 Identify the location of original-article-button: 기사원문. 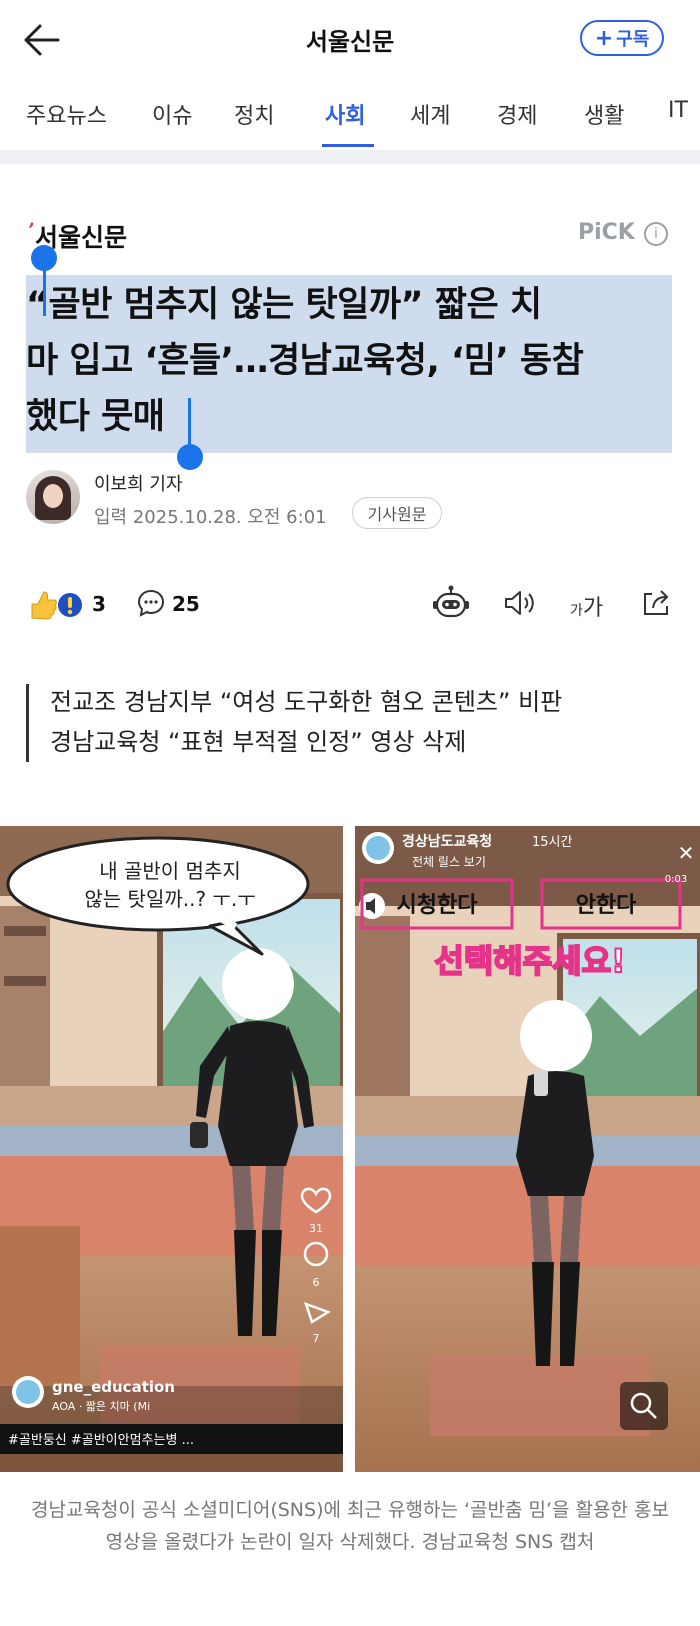
(397, 513).